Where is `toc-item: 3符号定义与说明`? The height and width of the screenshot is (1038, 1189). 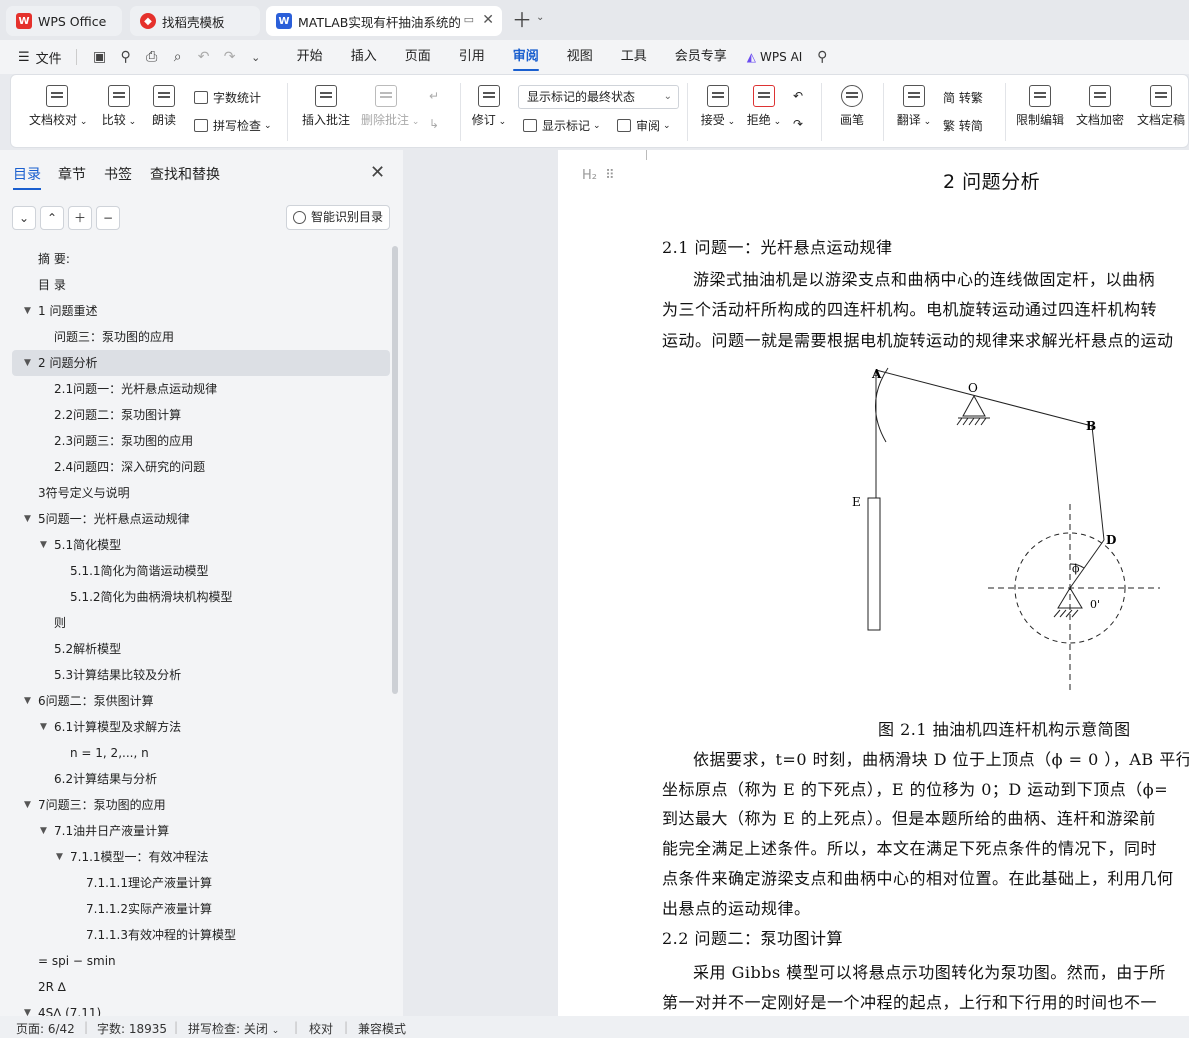
toc-item: 3符号定义与说明 is located at coordinates (201, 493).